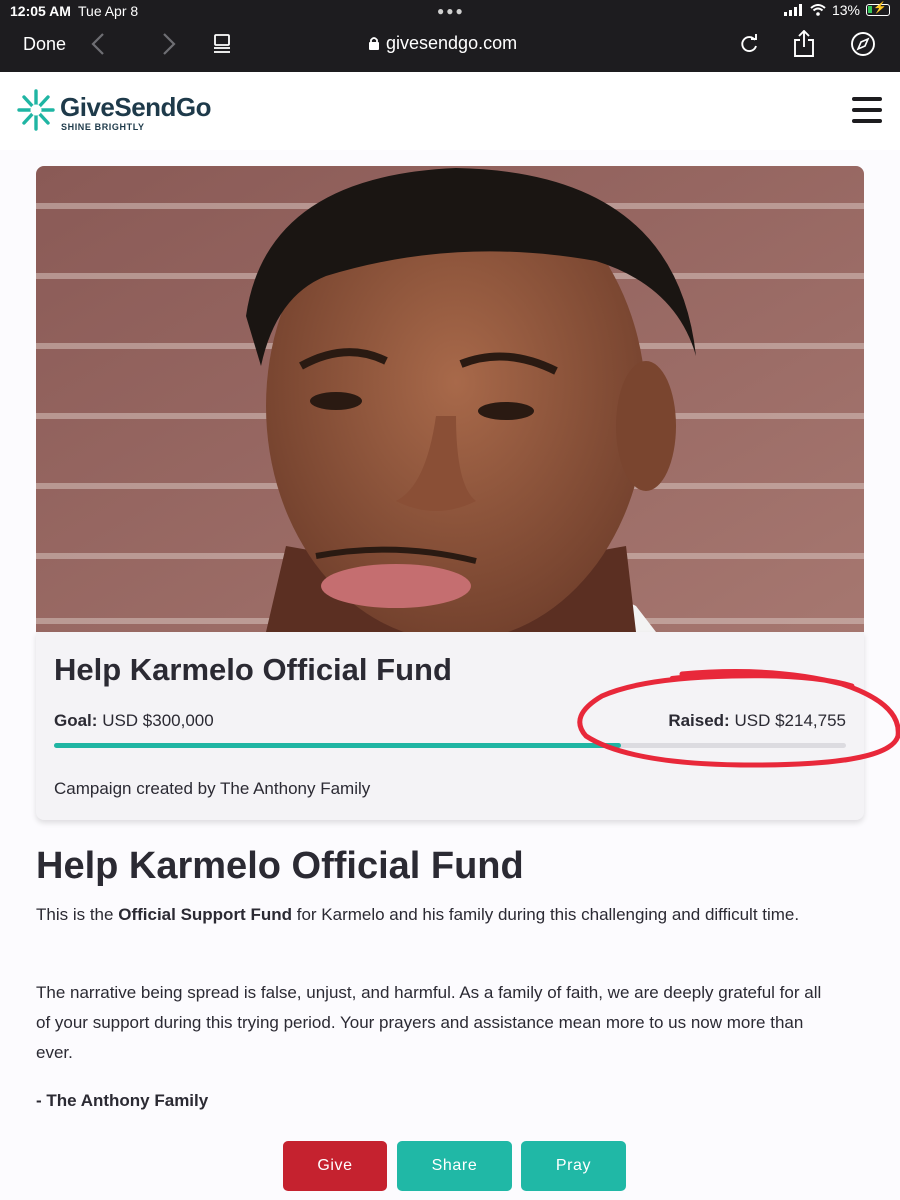 This screenshot has width=900, height=1200. What do you see at coordinates (450, 111) in the screenshot?
I see `site-header: GiveSendGo SHINE BRIGHTLY` at bounding box center [450, 111].